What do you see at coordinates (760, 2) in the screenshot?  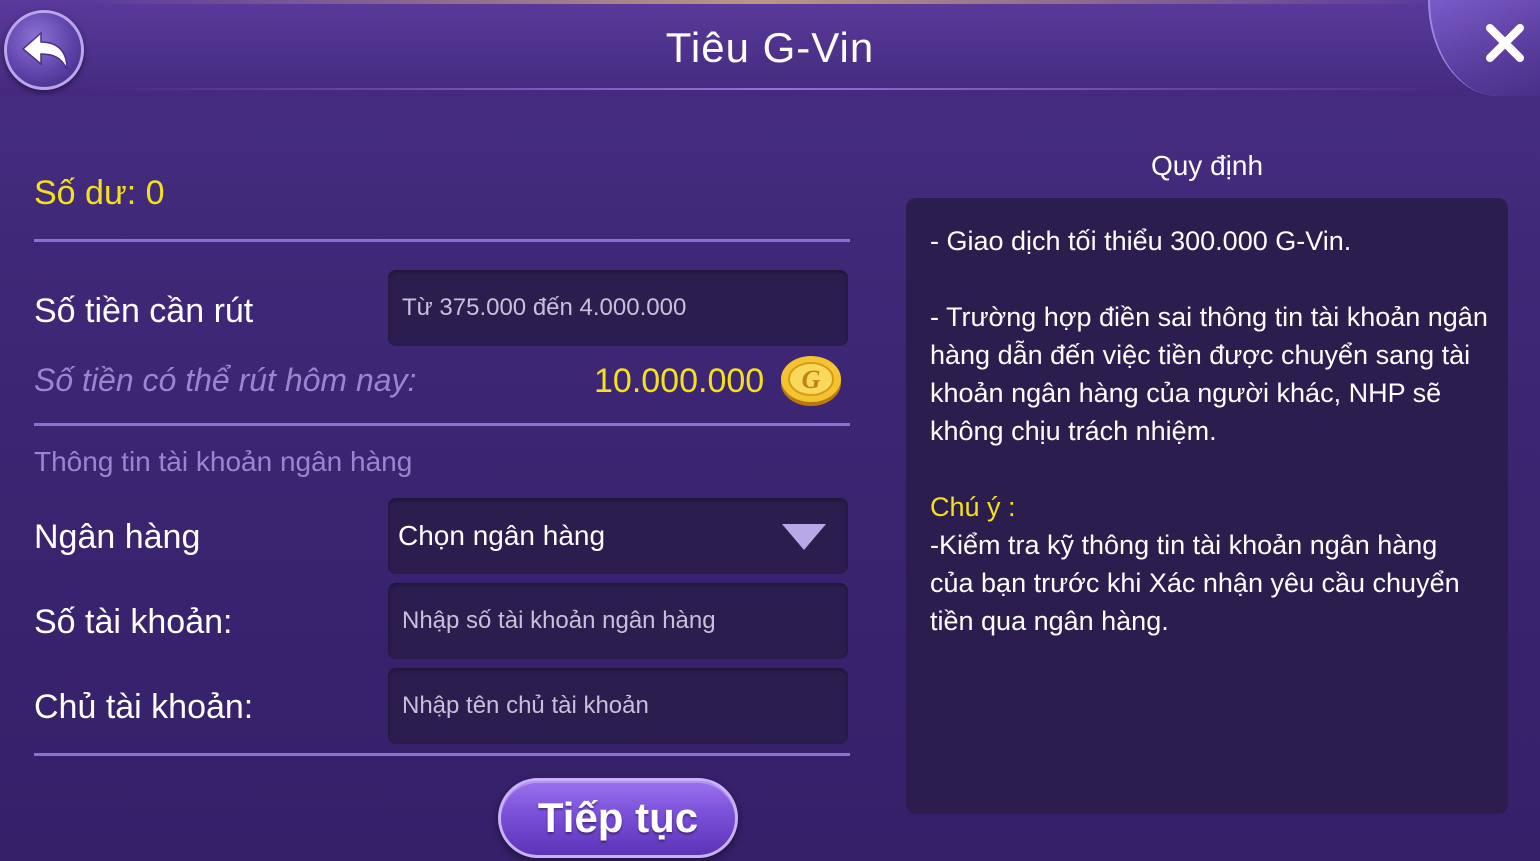 I see `header-glow` at bounding box center [760, 2].